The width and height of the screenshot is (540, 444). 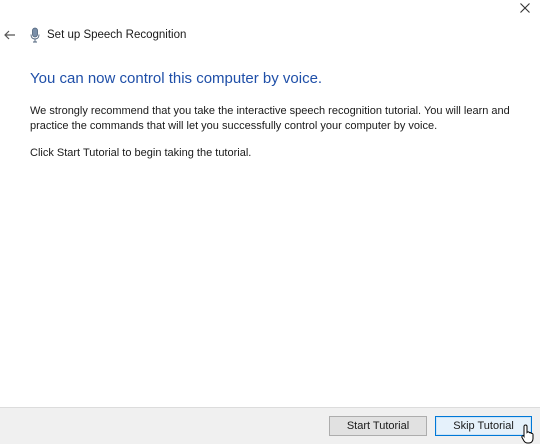 What do you see at coordinates (483, 426) in the screenshot?
I see `skip-tutorial-button: Skip Tutorial` at bounding box center [483, 426].